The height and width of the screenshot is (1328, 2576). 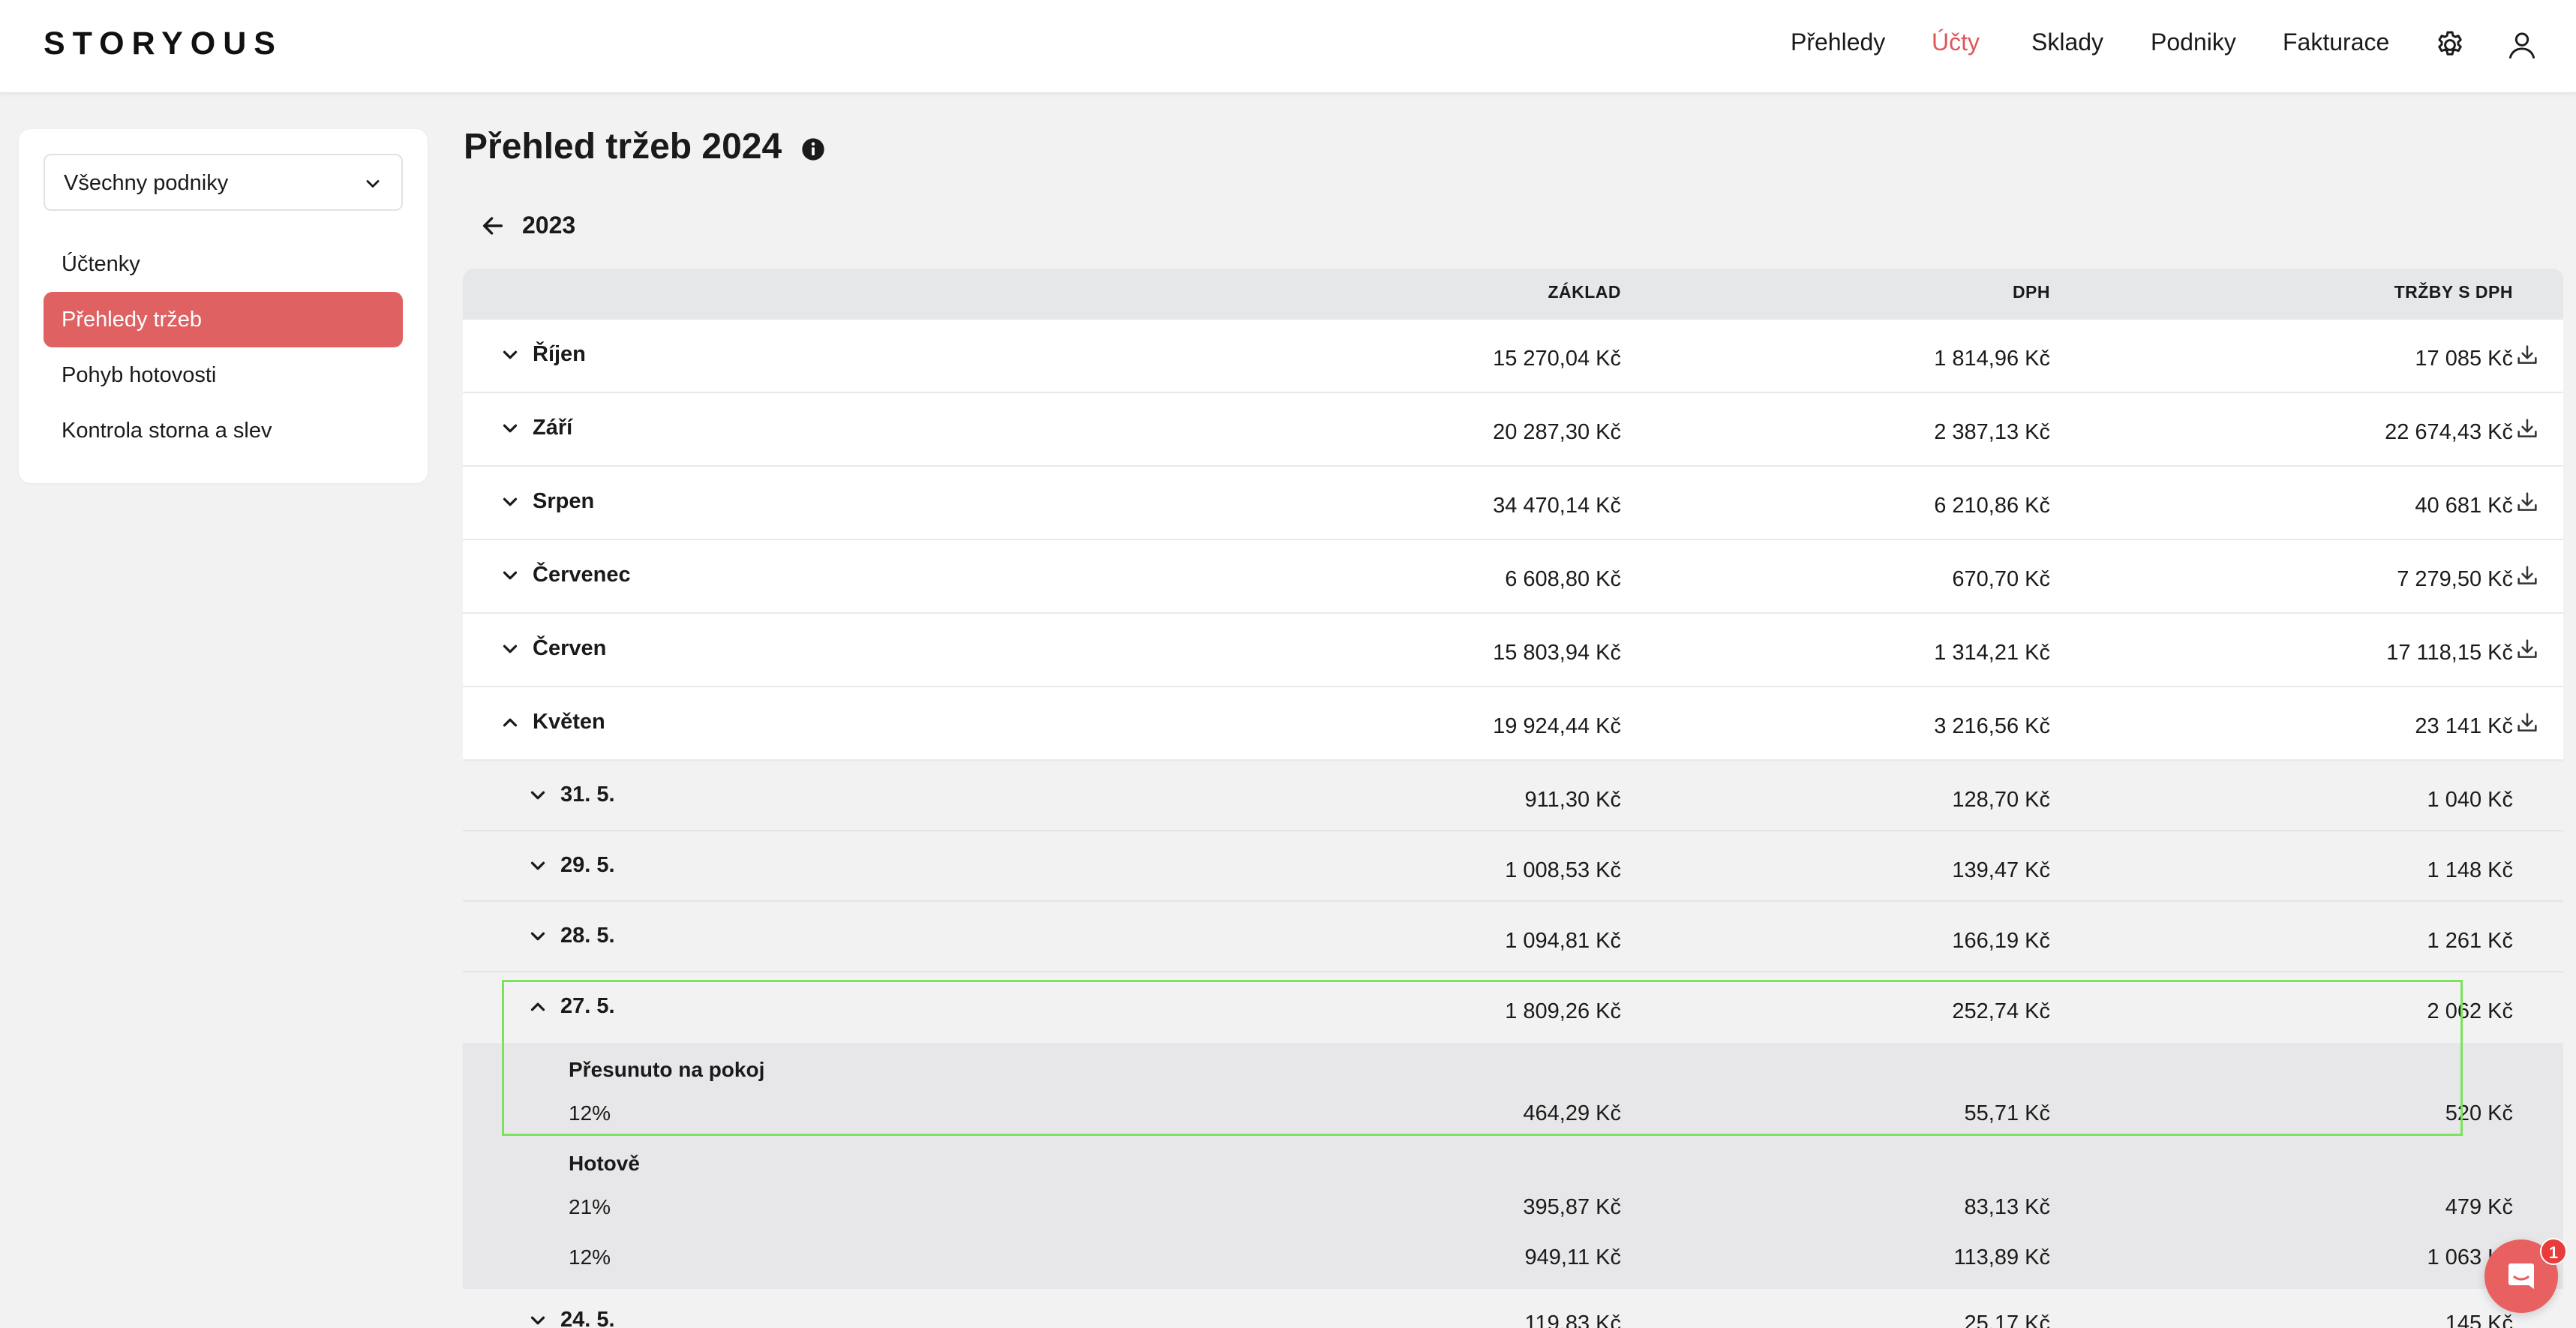 I want to click on column-header-zaklad: ZÁKLAD, so click(x=1584, y=292).